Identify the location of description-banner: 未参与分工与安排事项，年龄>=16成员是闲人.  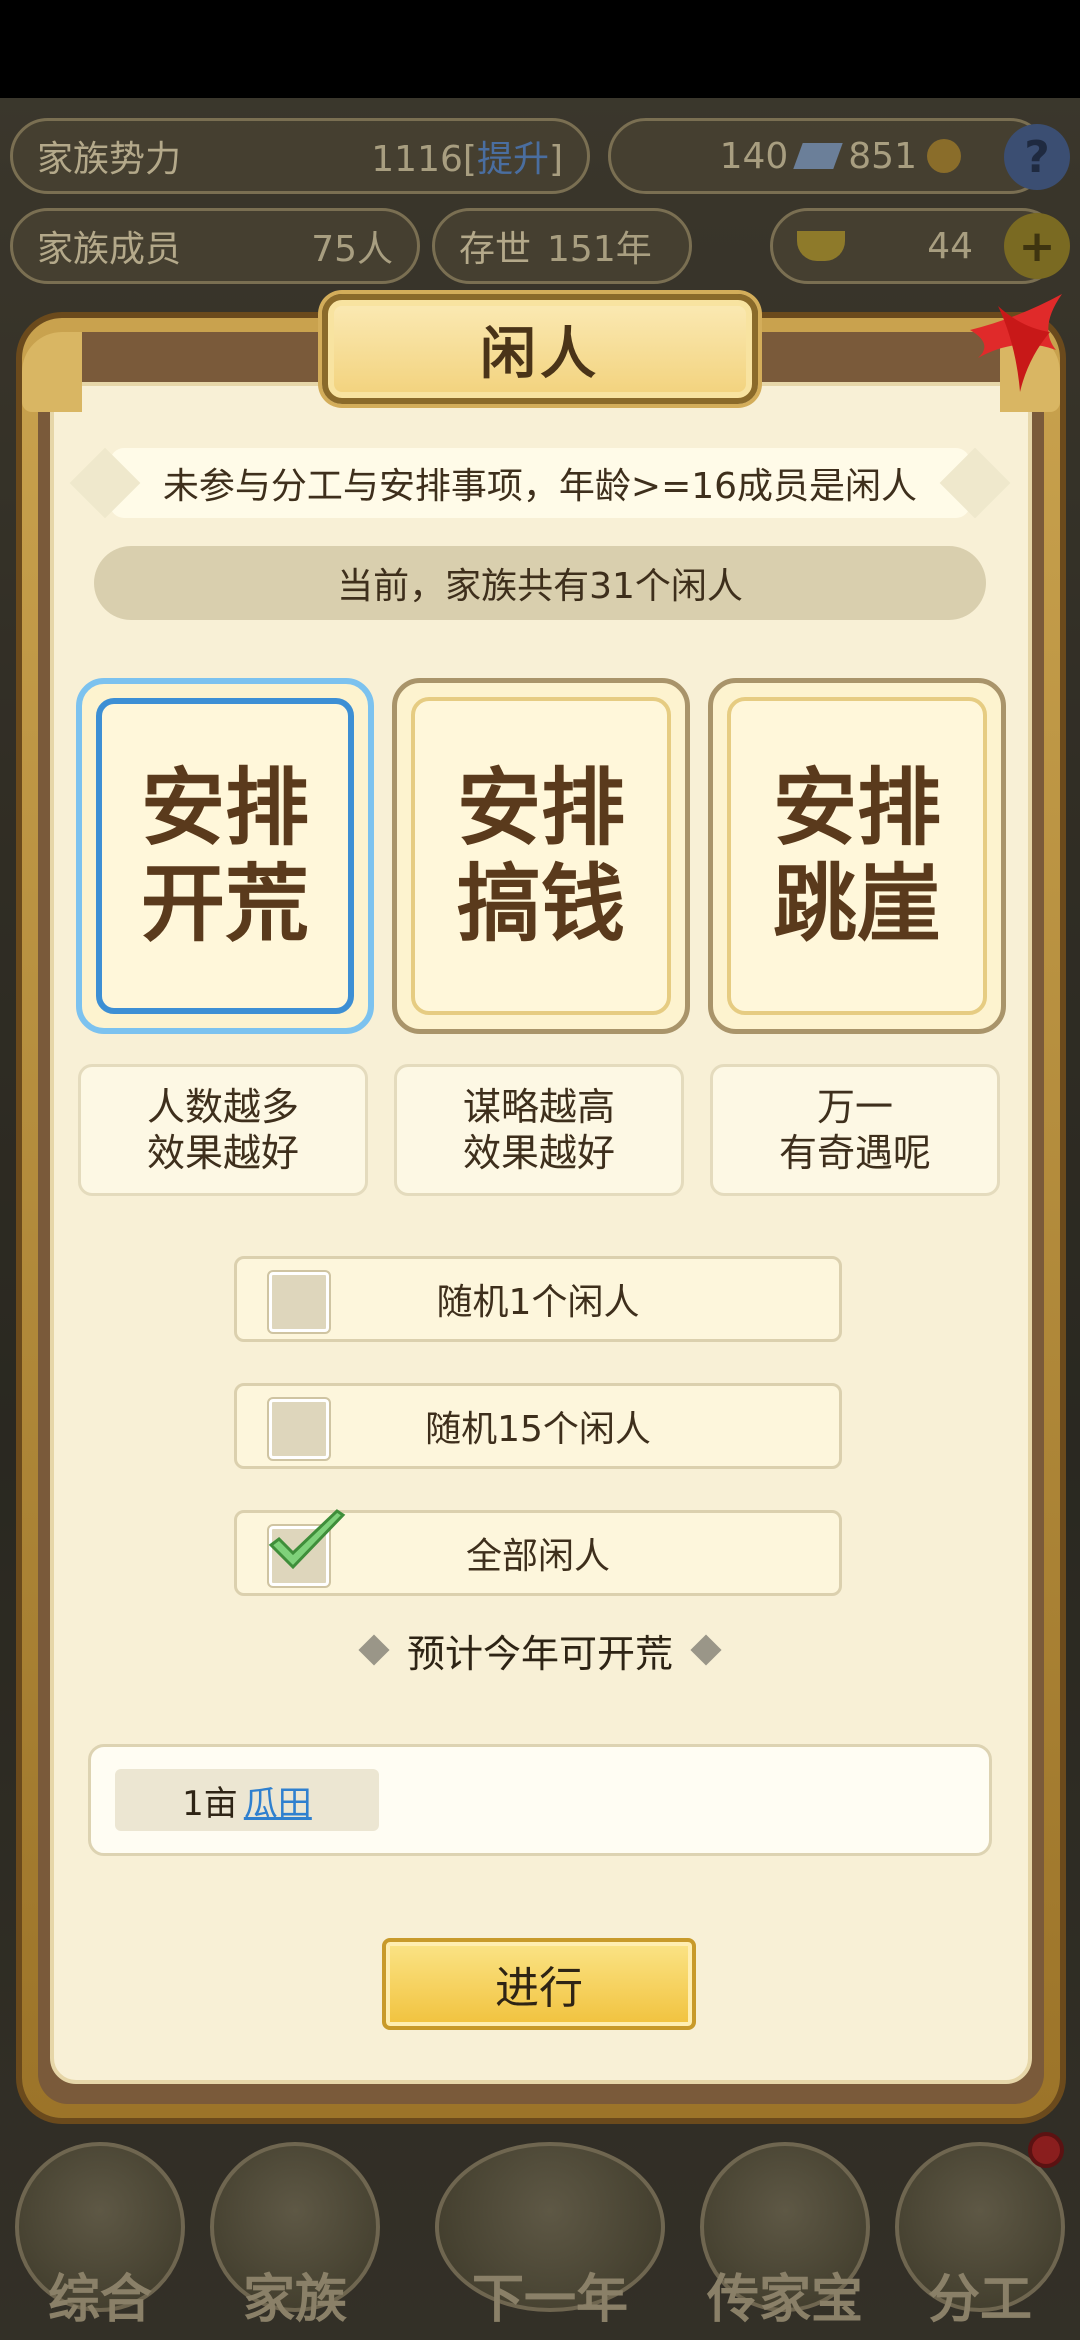
(540, 483).